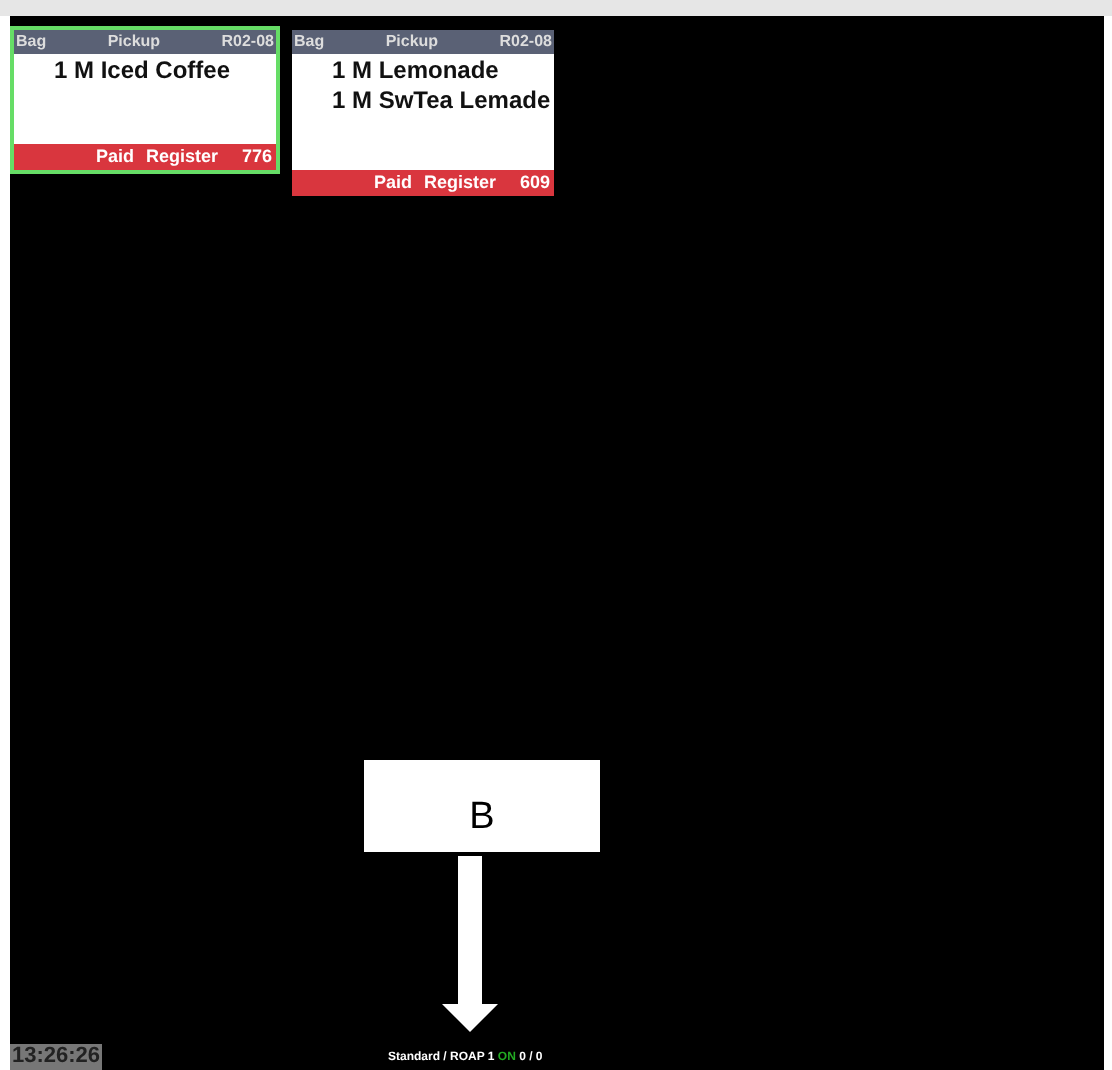  Describe the element at coordinates (534, 183) in the screenshot. I see `order-number: 609` at that location.